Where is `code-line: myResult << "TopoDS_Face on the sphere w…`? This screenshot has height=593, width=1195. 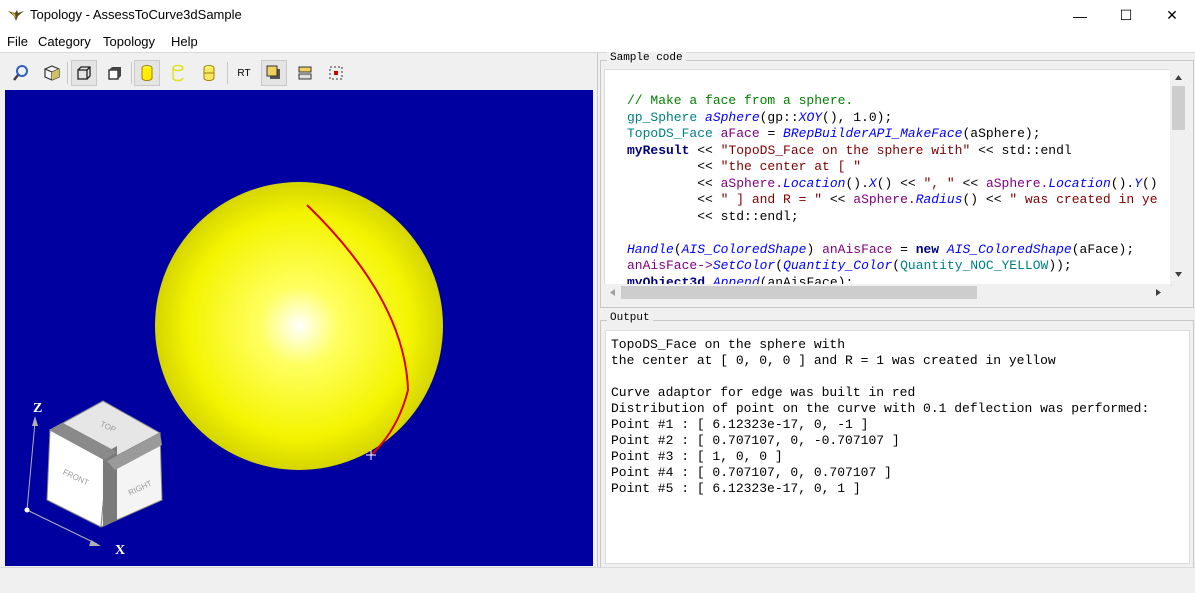
code-line: myResult << "TopoDS_Face on the sphere w… is located at coordinates (849, 150).